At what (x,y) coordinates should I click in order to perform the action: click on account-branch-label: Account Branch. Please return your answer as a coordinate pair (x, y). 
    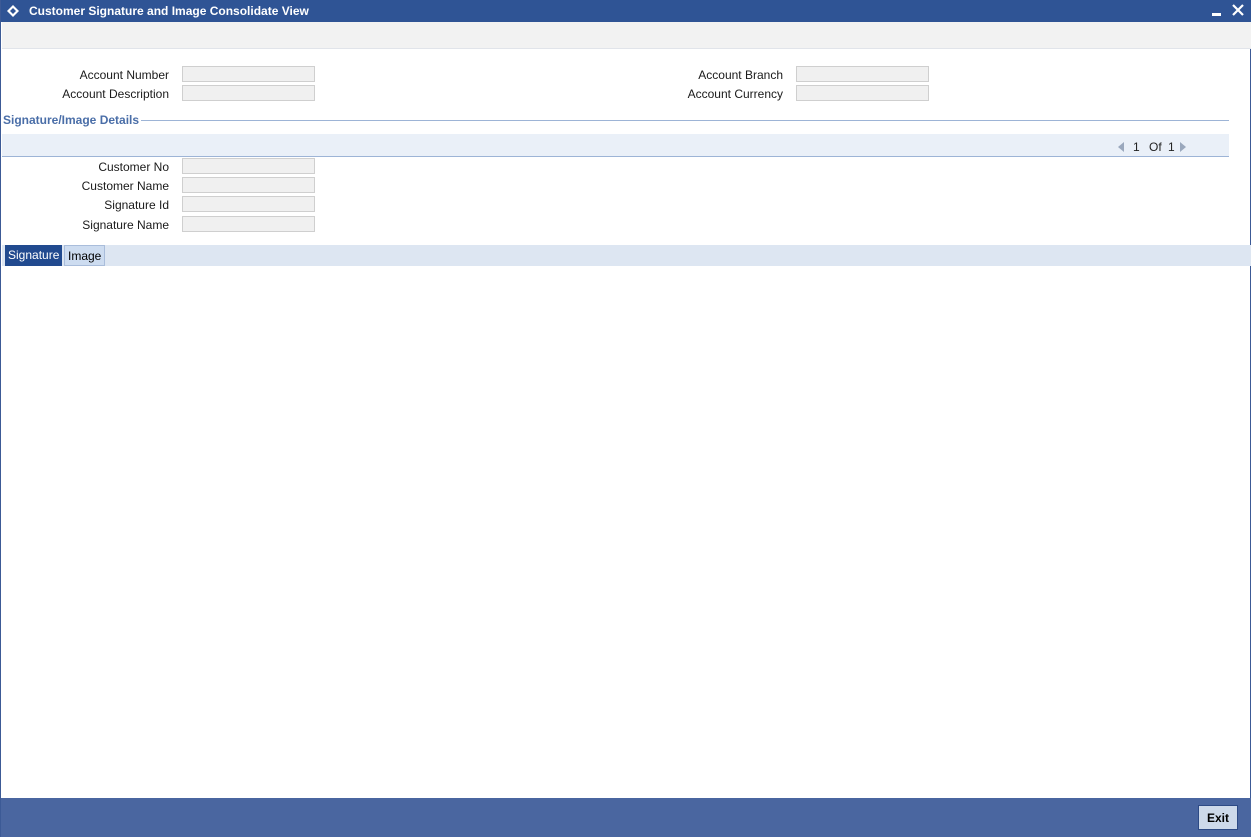
    Looking at the image, I should click on (740, 75).